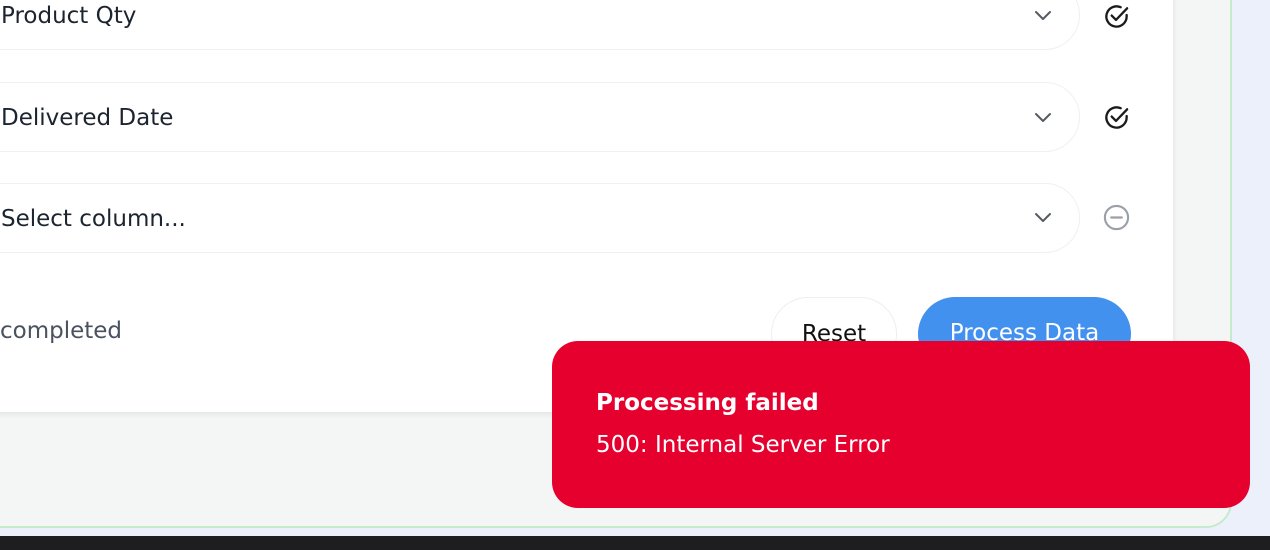 The image size is (1270, 550). What do you see at coordinates (87, 118) in the screenshot?
I see `column-select-value: Delivered Date` at bounding box center [87, 118].